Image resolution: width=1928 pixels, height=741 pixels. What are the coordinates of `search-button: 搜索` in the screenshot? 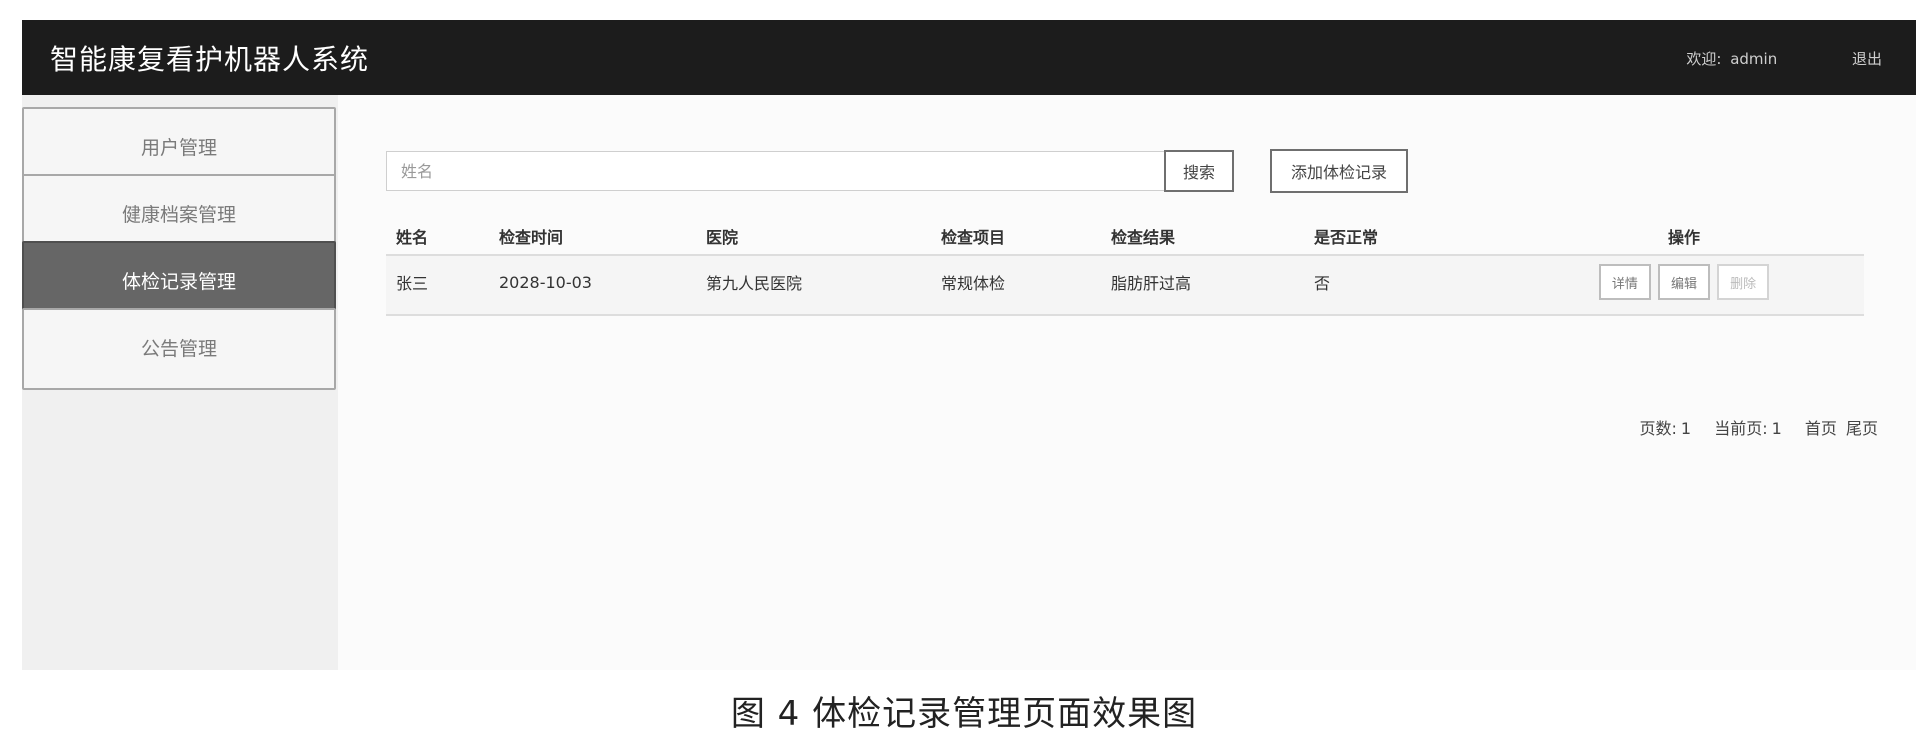 It's located at (1199, 171).